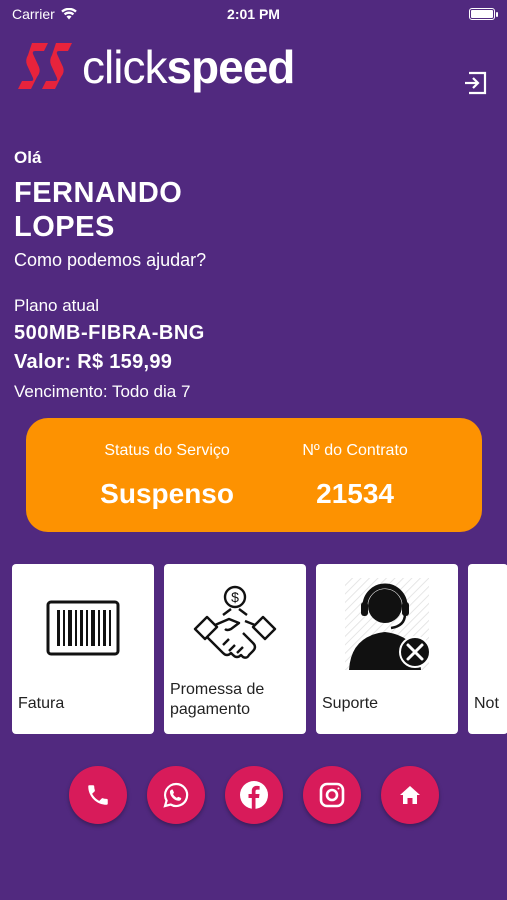 The width and height of the screenshot is (507, 900). I want to click on whatsapp-button, so click(175, 795).